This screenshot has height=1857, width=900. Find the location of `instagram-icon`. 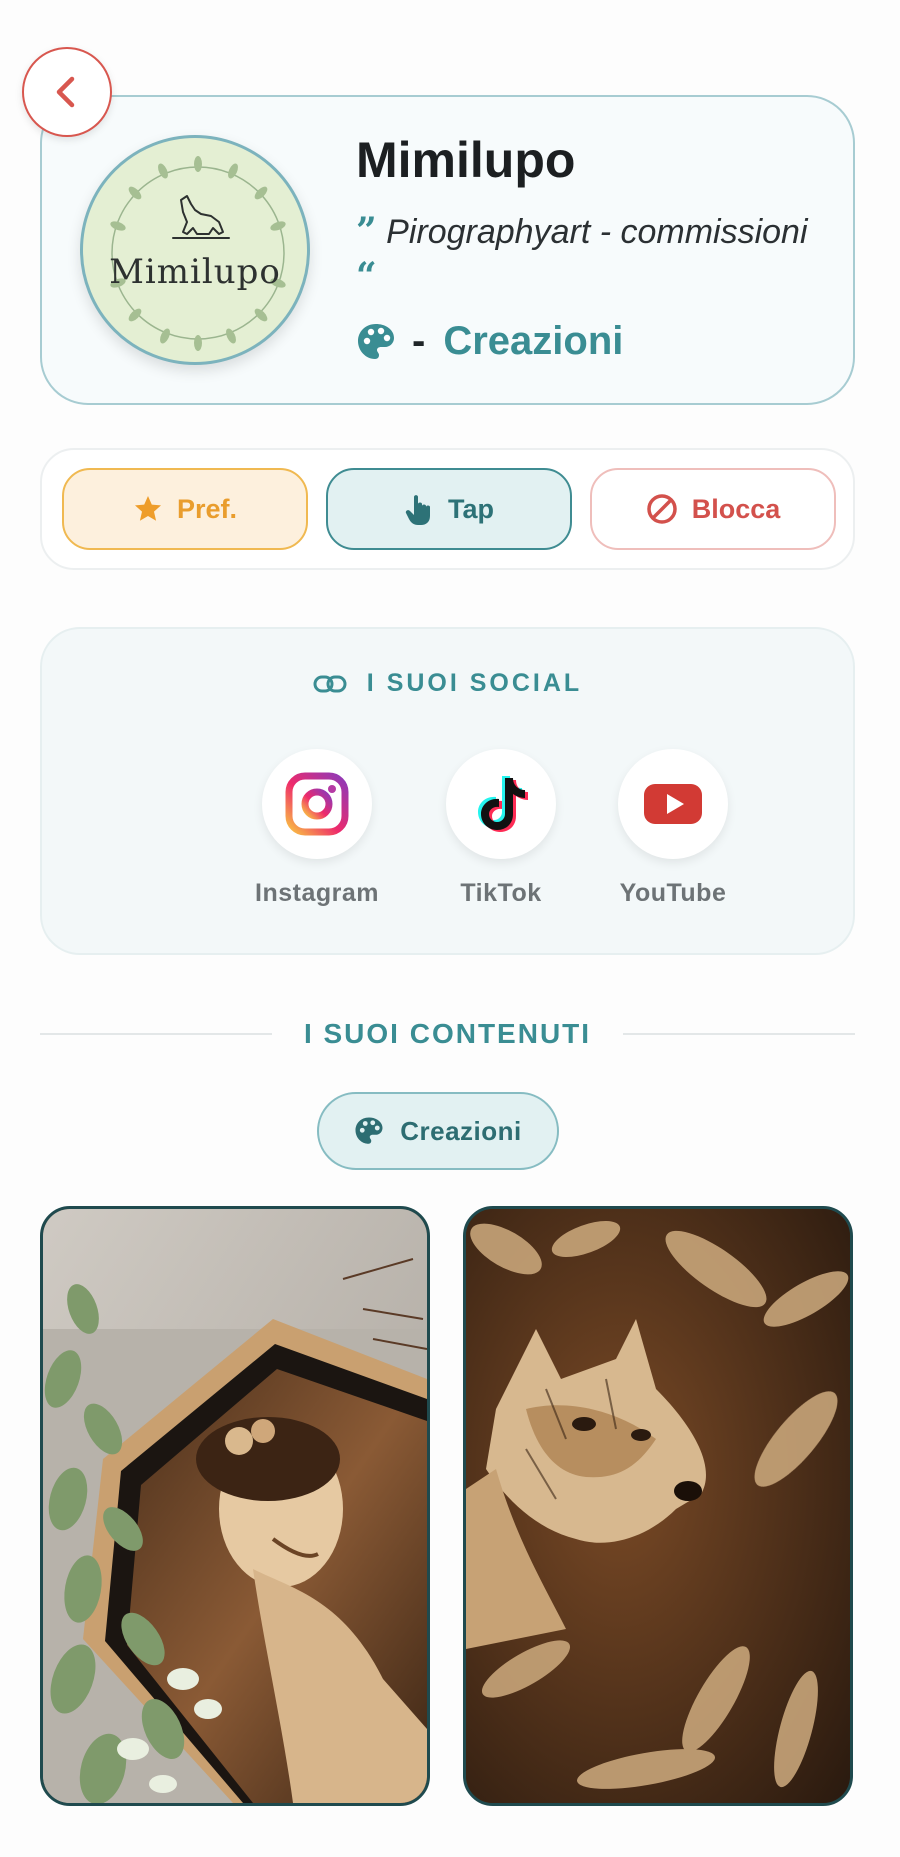

instagram-icon is located at coordinates (317, 804).